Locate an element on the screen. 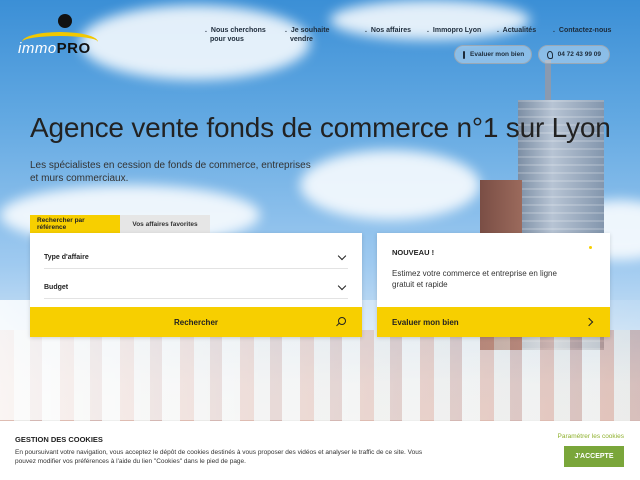 Image resolution: width=640 pixels, height=480 pixels. new-badge: NOUVEAU ! is located at coordinates (413, 252).